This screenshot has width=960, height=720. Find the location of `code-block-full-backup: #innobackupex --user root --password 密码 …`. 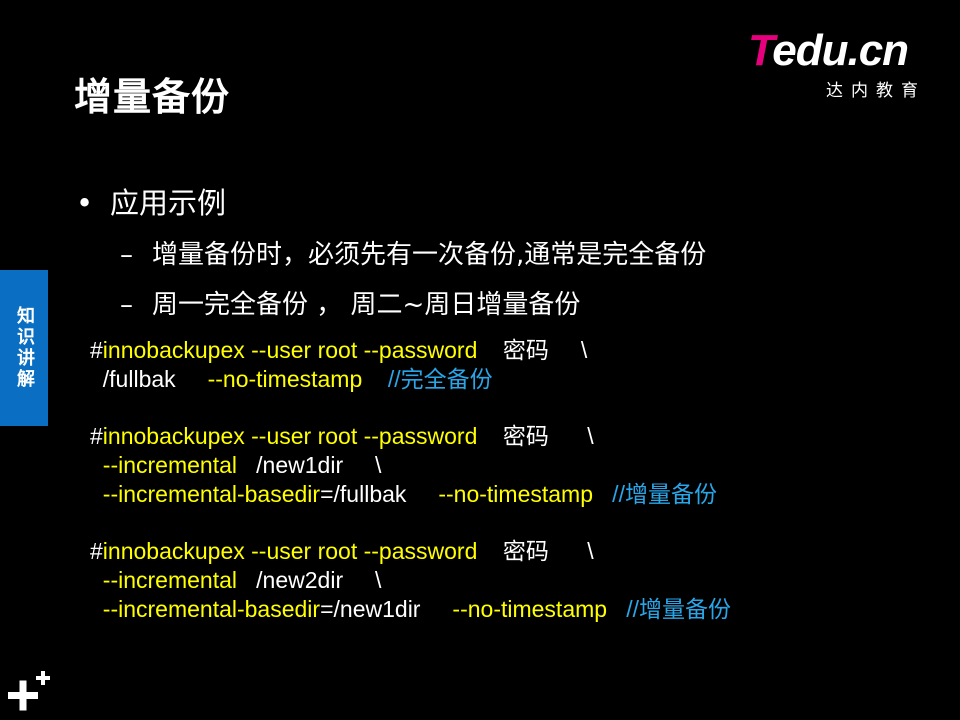

code-block-full-backup: #innobackupex --user root --password 密码 … is located at coordinates (338, 365).